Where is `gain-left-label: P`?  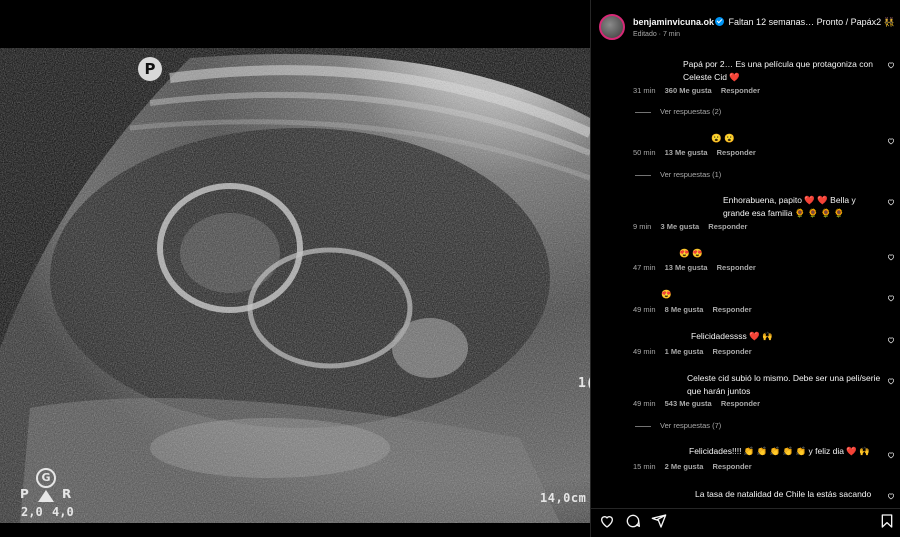 gain-left-label: P is located at coordinates (24, 494).